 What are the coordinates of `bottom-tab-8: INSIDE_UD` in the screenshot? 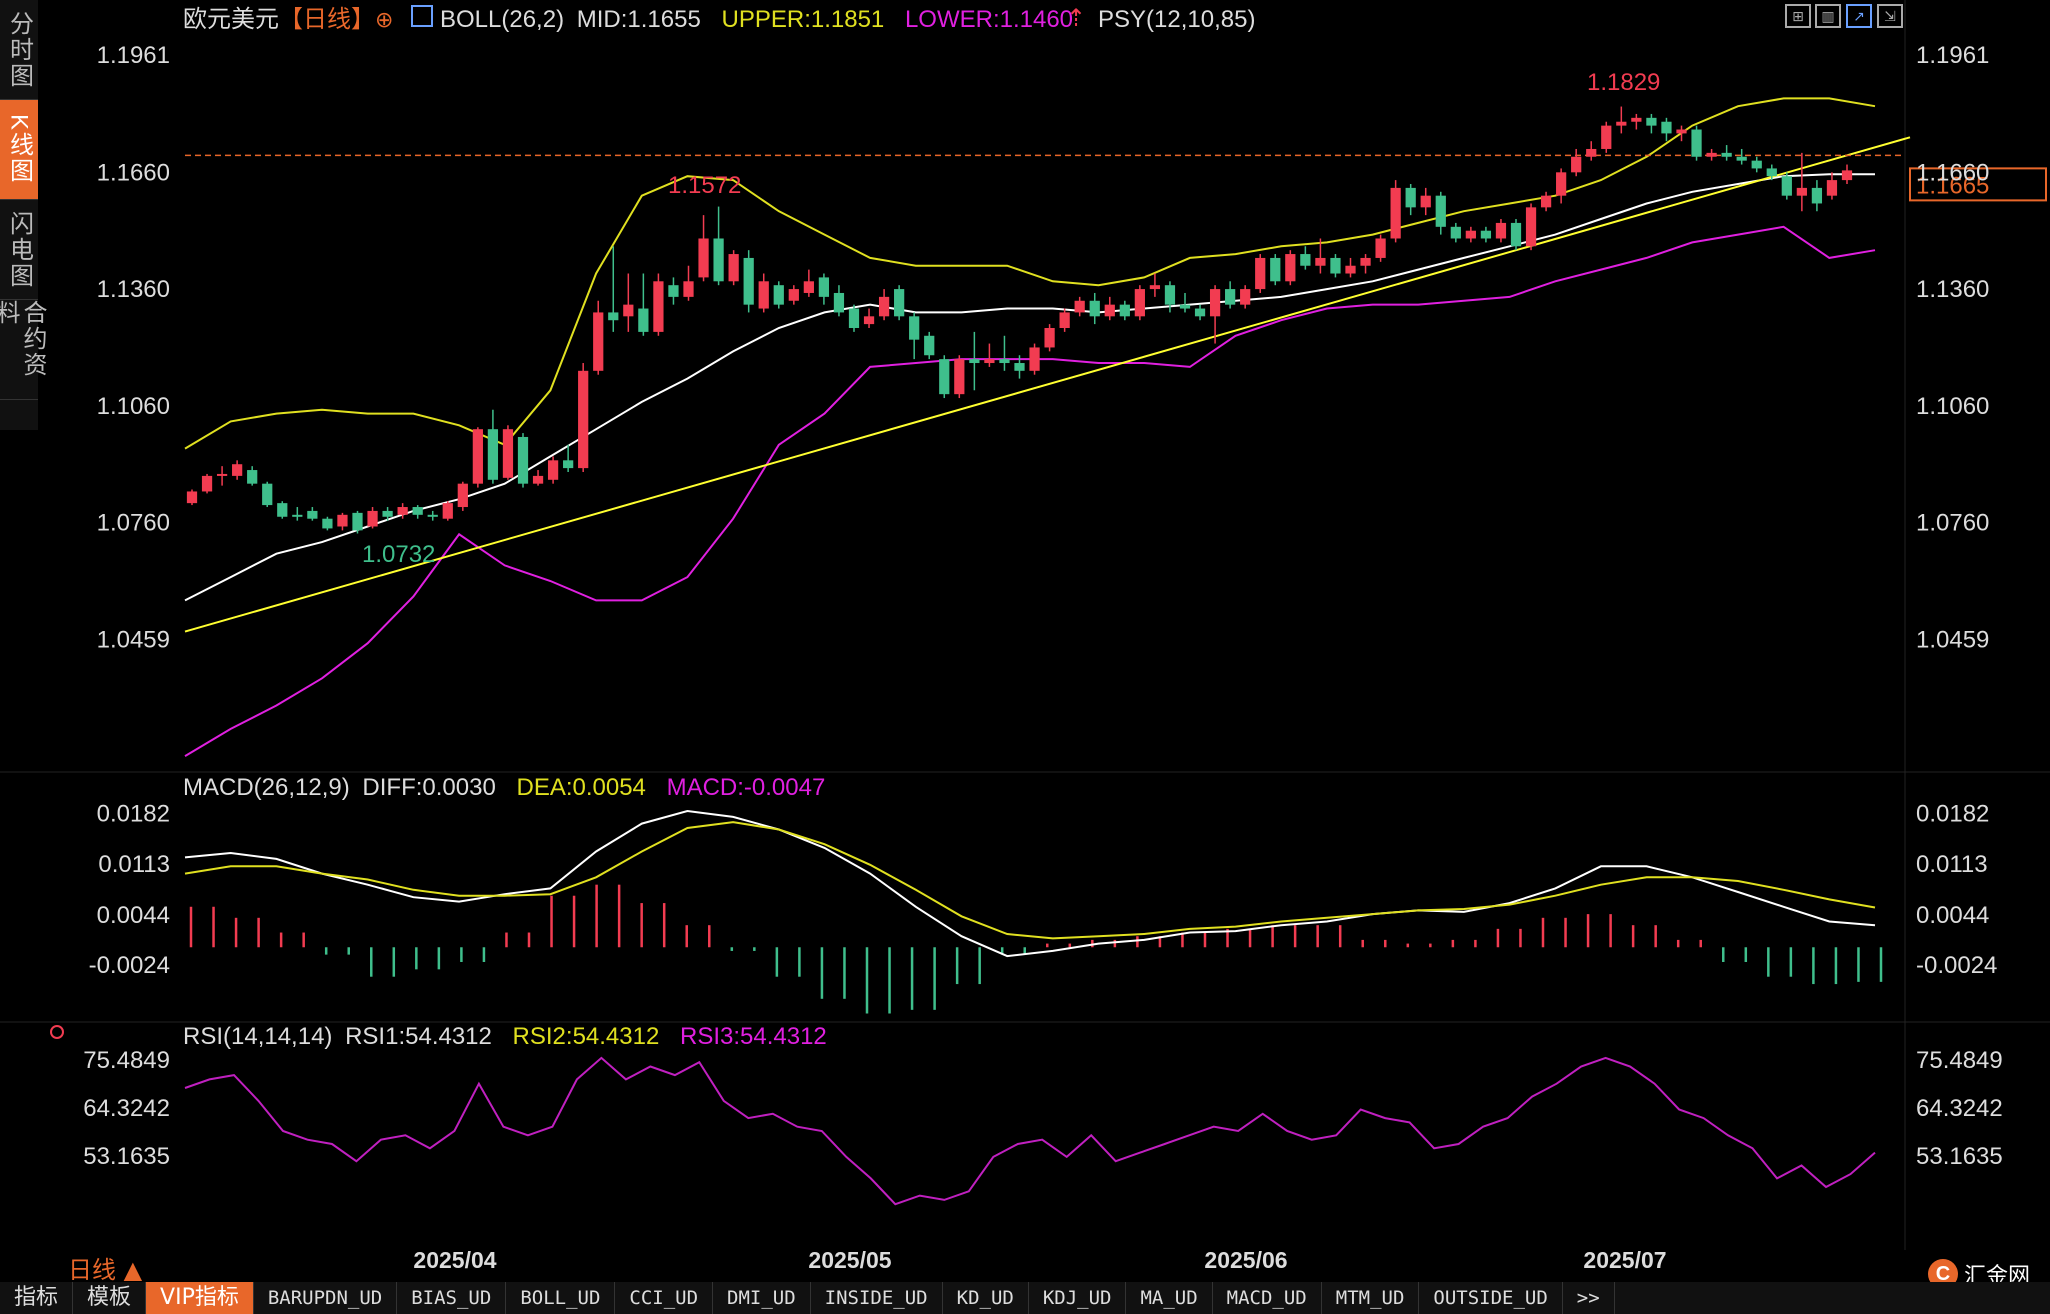 It's located at (877, 1298).